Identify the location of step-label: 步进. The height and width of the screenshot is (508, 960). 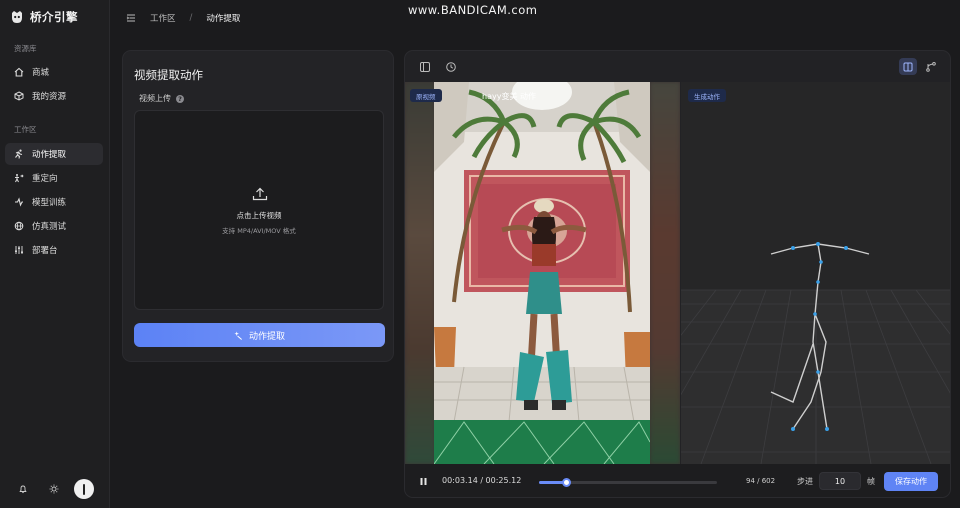
(805, 481).